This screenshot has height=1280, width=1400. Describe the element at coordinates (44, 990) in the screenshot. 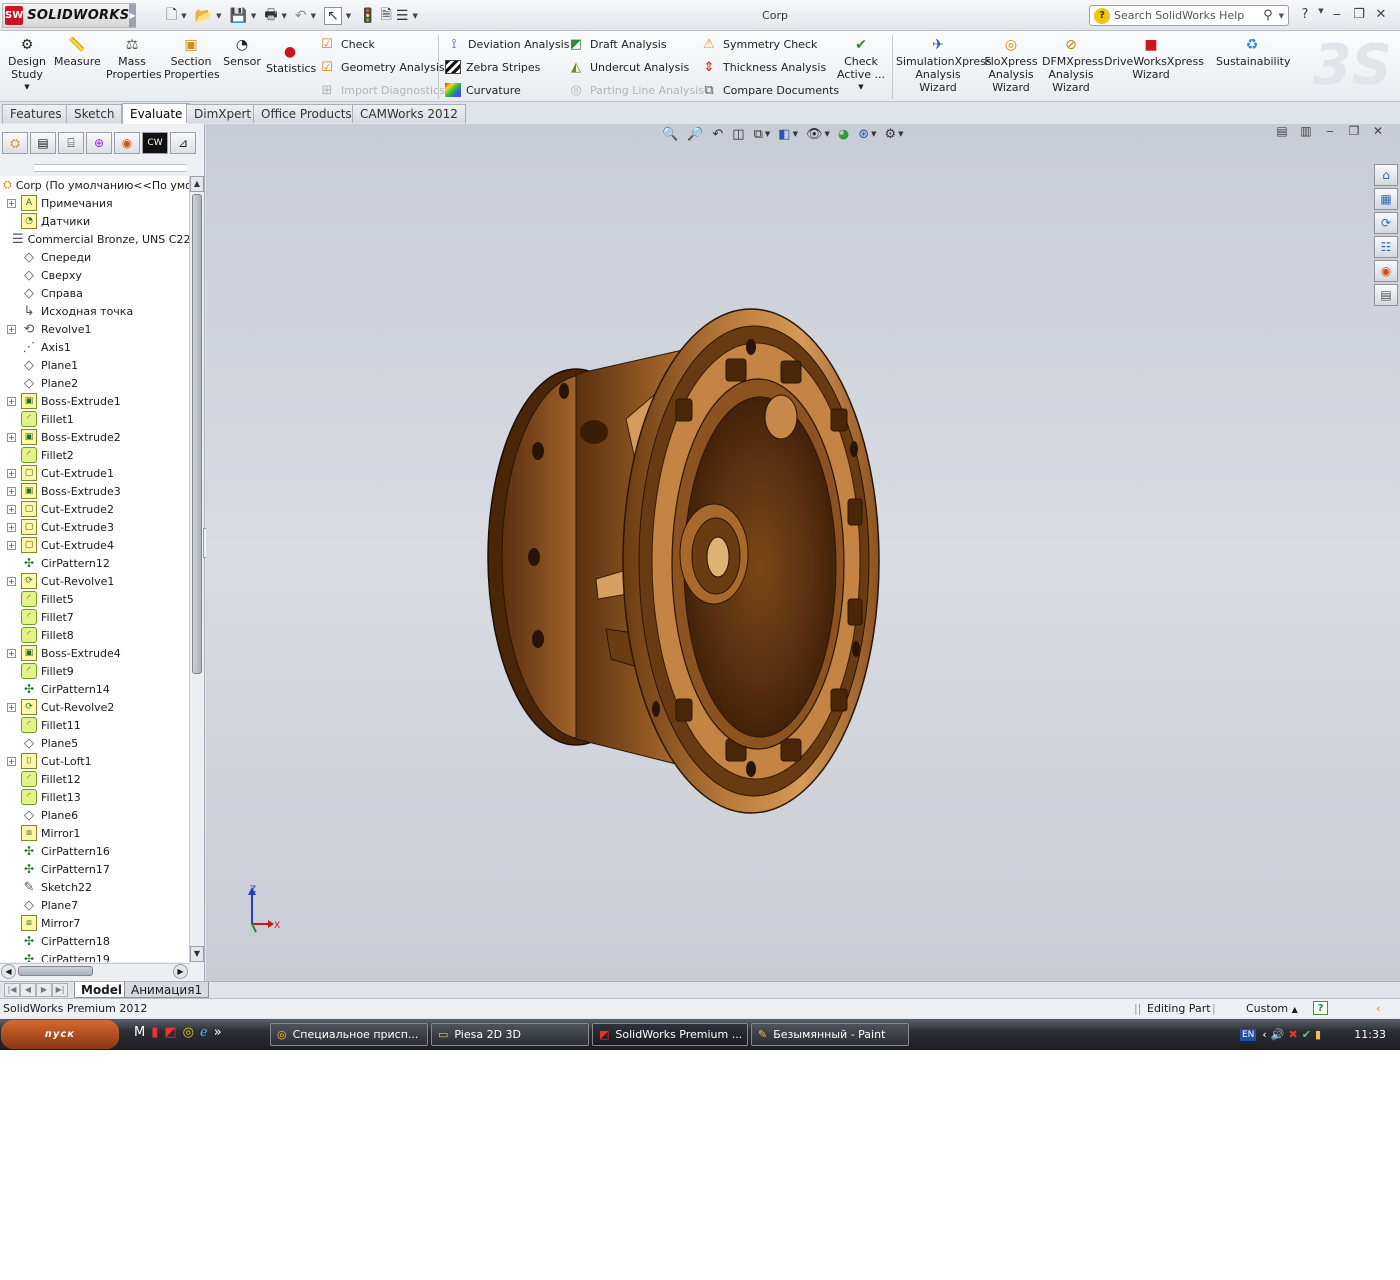

I see `next-tab-icon: ▶` at that location.